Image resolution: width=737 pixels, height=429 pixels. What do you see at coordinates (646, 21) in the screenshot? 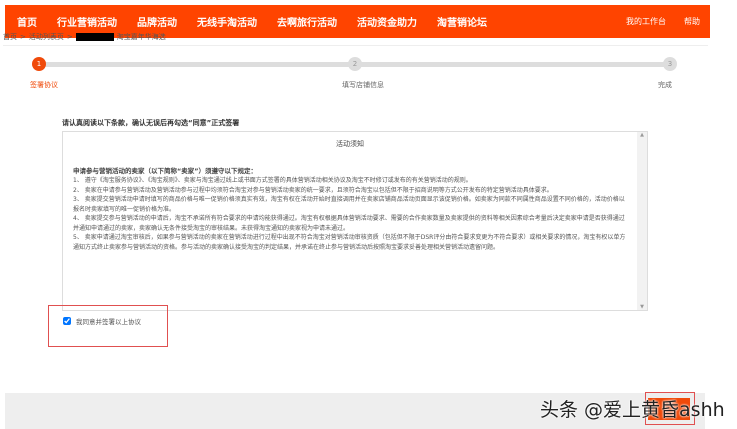
I see `nav-workbench: 我的工作台` at bounding box center [646, 21].